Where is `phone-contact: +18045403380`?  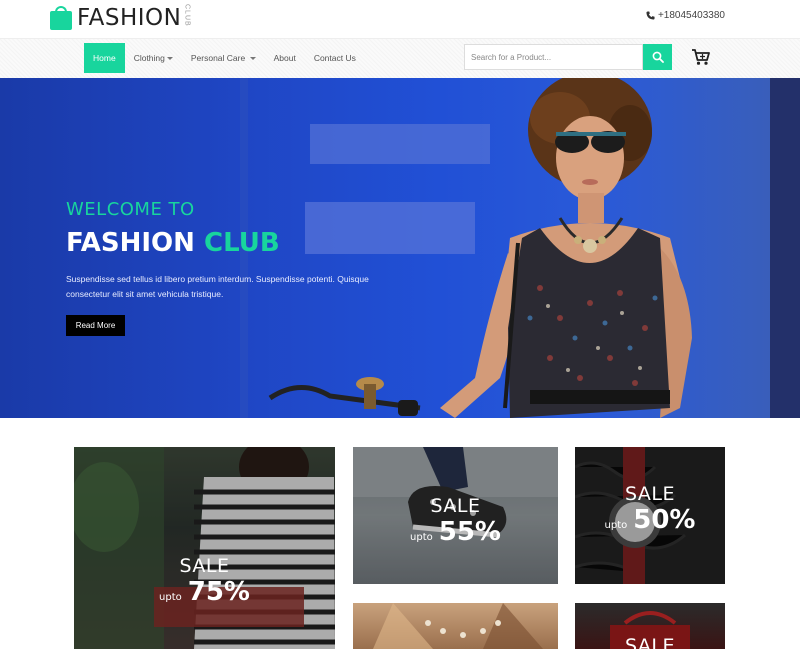 phone-contact: +18045403380 is located at coordinates (685, 15).